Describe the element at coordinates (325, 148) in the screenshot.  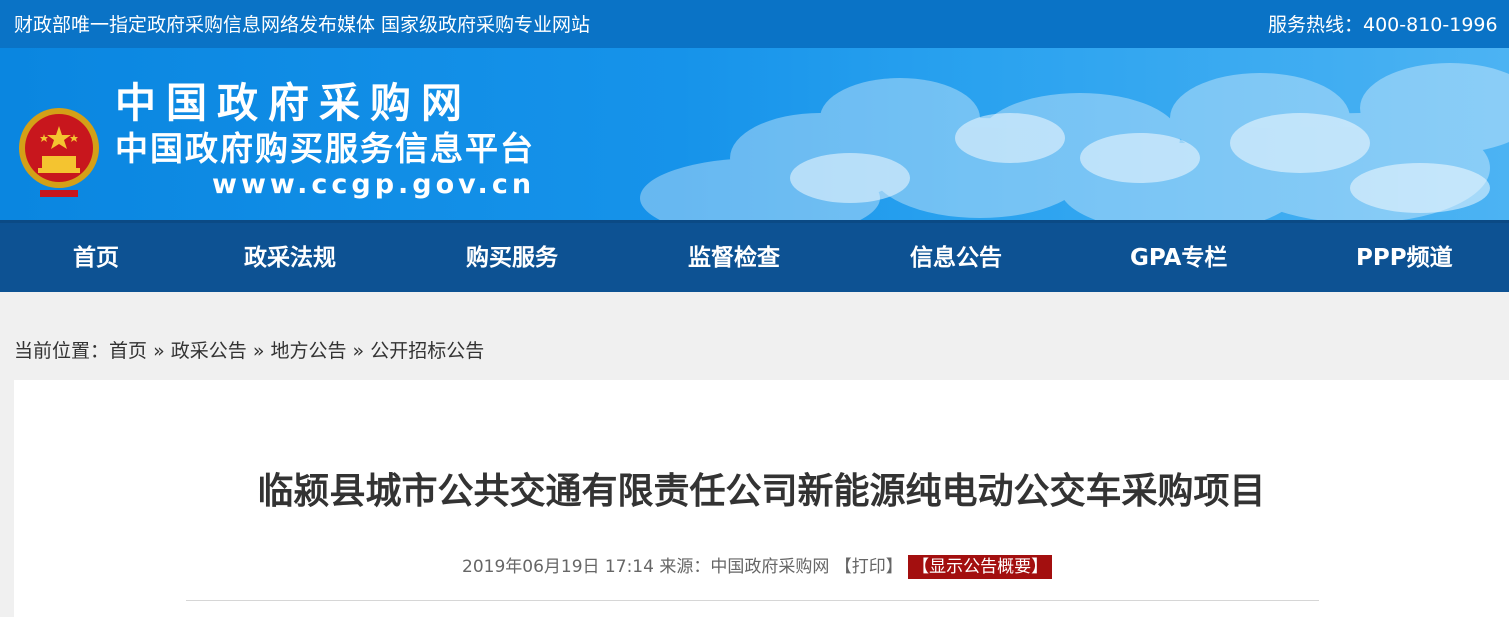
I see `site-subtitle: 中国政府购买服务信息平台` at that location.